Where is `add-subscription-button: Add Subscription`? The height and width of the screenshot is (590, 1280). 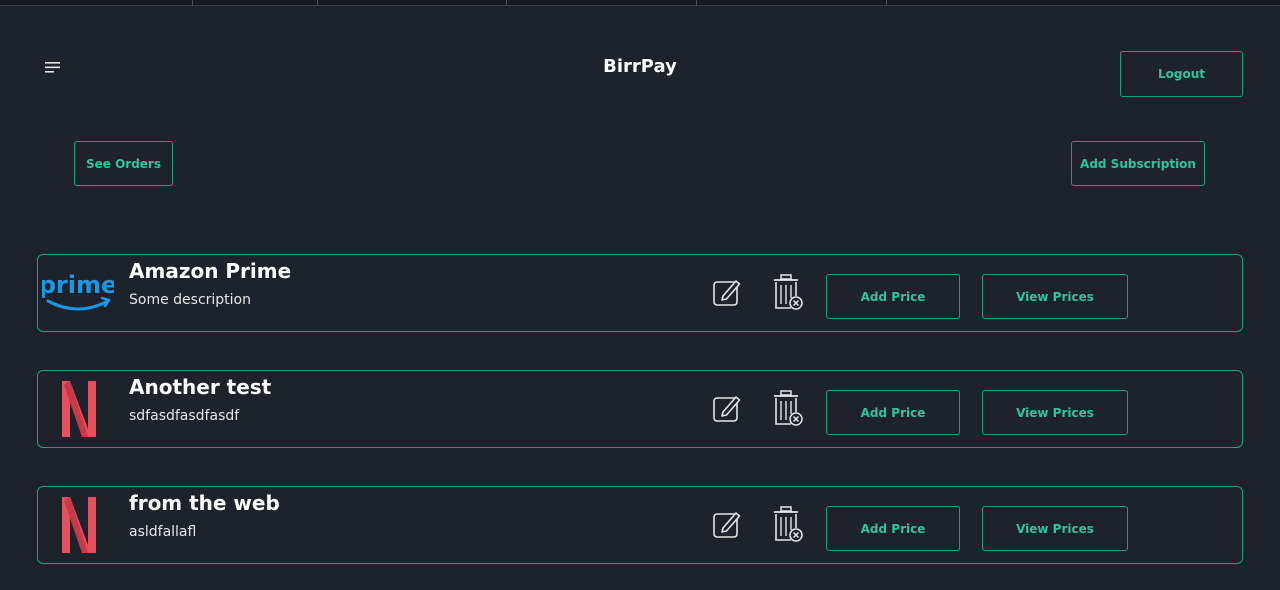
add-subscription-button: Add Subscription is located at coordinates (1138, 163).